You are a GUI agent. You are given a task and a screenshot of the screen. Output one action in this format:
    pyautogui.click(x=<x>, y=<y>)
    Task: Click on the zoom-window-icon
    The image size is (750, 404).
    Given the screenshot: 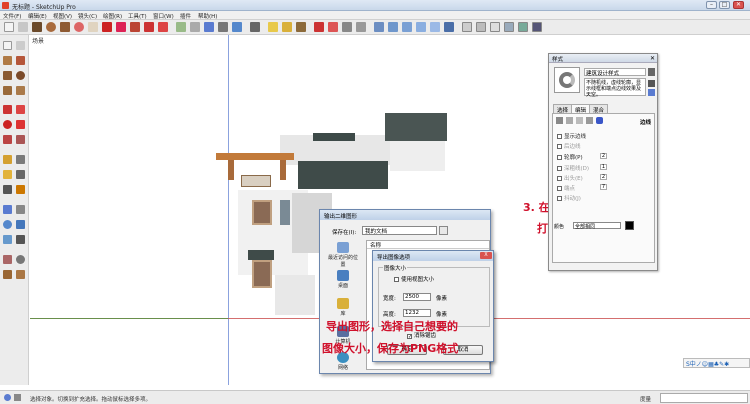 What is the action you would take?
    pyautogui.click(x=20, y=224)
    